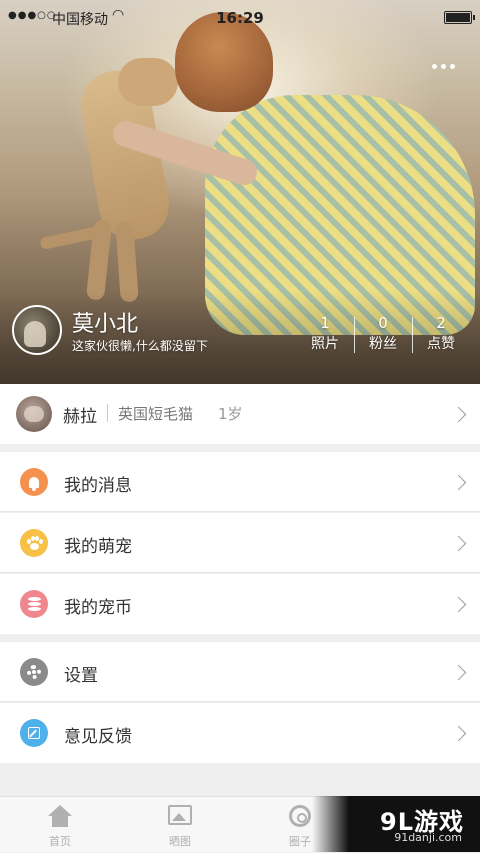 This screenshot has height=853, width=480. I want to click on stat-photos: 1 照片, so click(325, 334).